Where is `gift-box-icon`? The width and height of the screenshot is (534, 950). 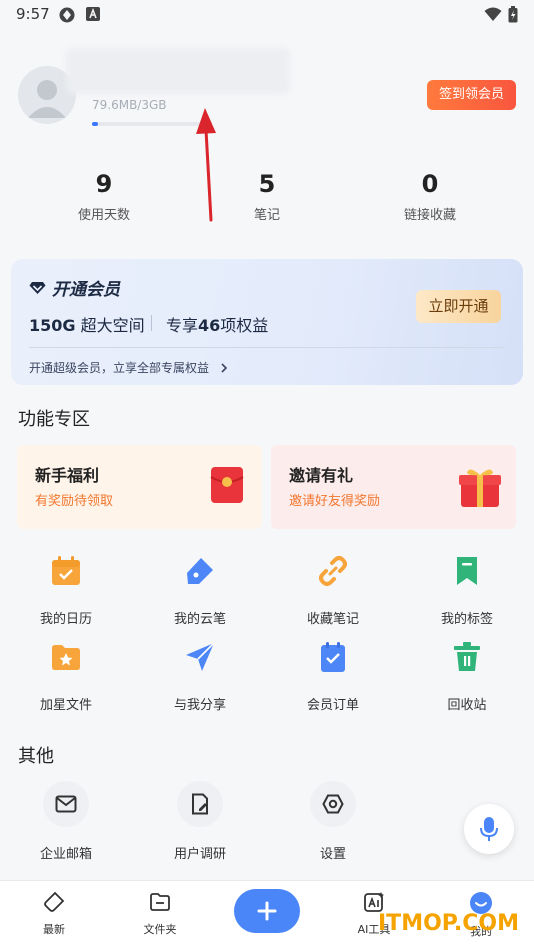
gift-box-icon is located at coordinates (480, 488).